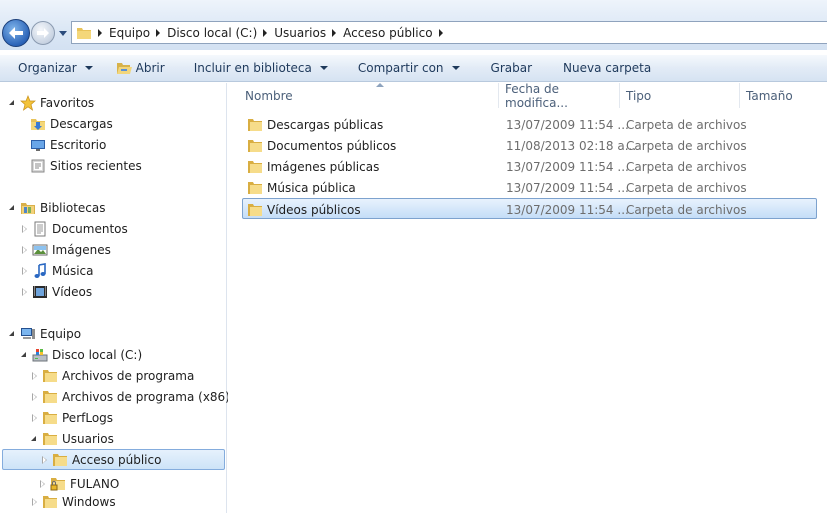 Image resolution: width=827 pixels, height=513 pixels. I want to click on grabar-button: Grabar, so click(512, 68).